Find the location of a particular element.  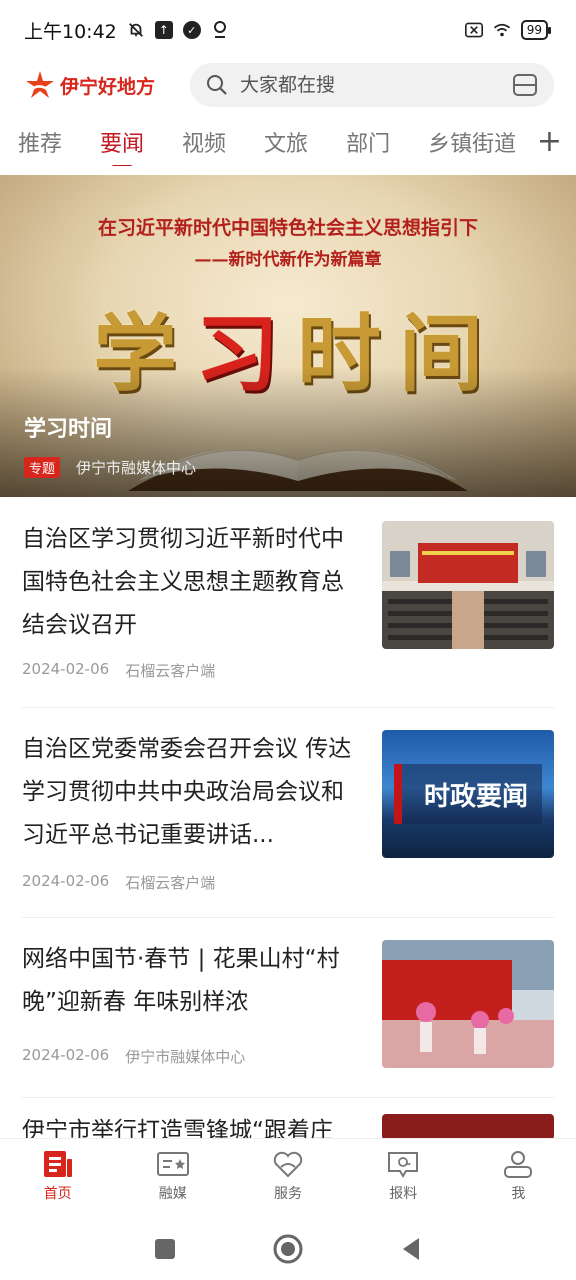

banner-subslogan: ——新时代新作为新篇章 is located at coordinates (288, 260).